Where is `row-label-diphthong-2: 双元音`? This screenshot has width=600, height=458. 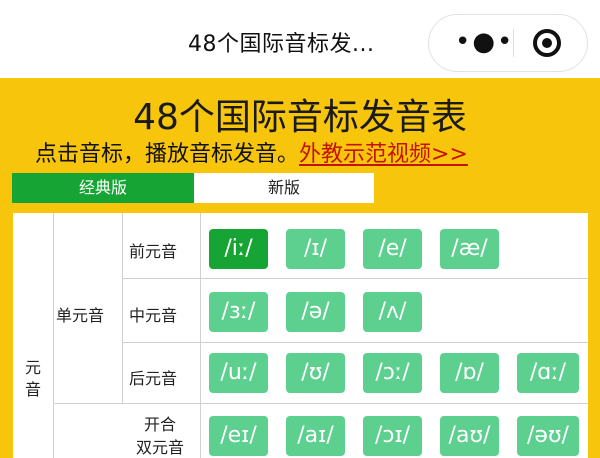 row-label-diphthong-2: 双元音 is located at coordinates (160, 447).